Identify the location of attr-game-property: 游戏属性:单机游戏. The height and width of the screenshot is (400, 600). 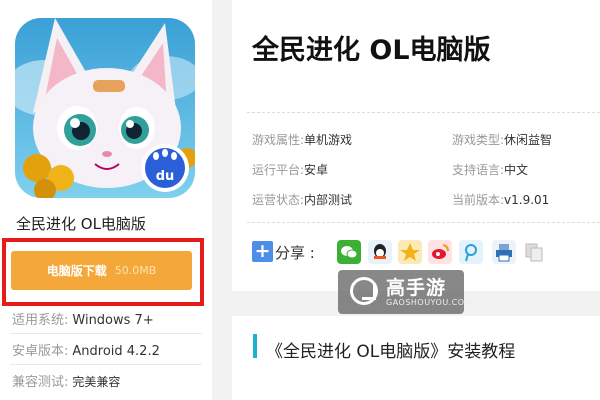
(302, 139).